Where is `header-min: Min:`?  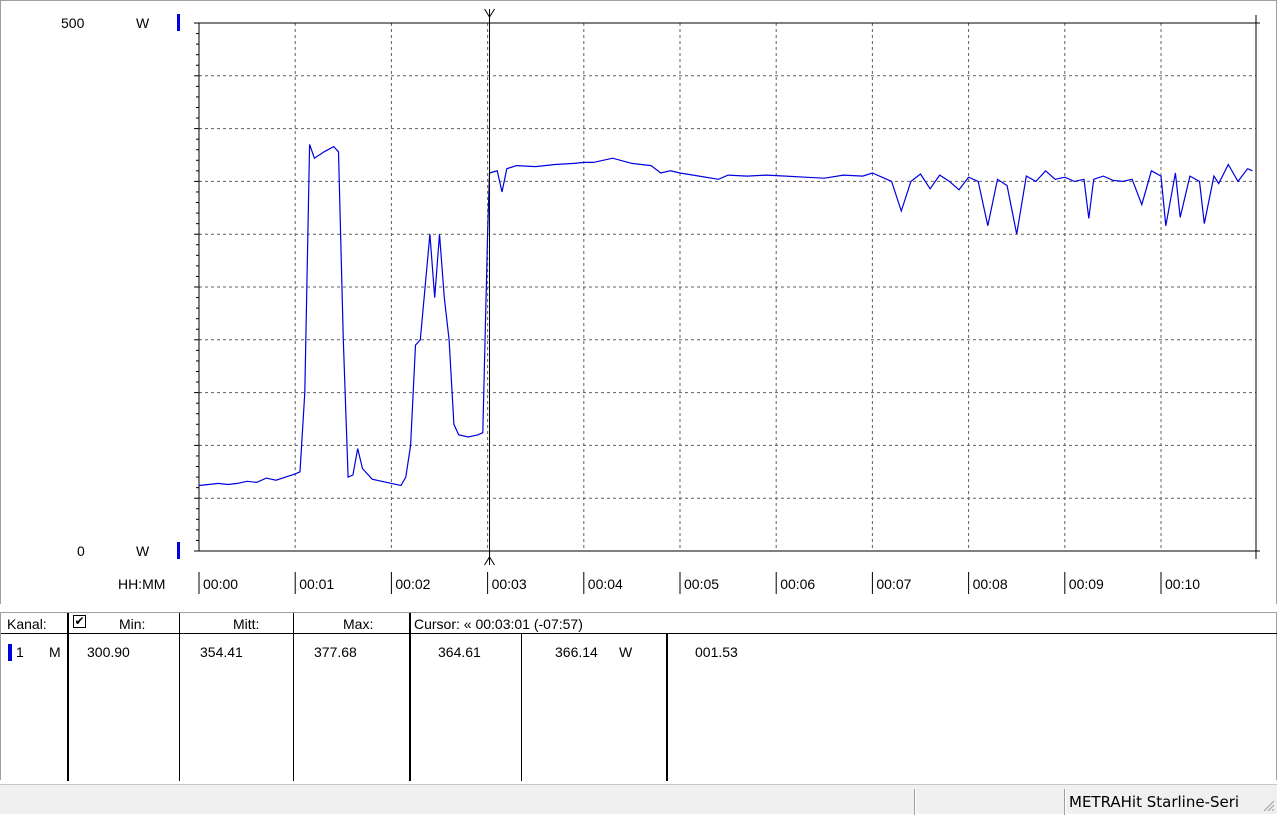 header-min: Min: is located at coordinates (132, 624).